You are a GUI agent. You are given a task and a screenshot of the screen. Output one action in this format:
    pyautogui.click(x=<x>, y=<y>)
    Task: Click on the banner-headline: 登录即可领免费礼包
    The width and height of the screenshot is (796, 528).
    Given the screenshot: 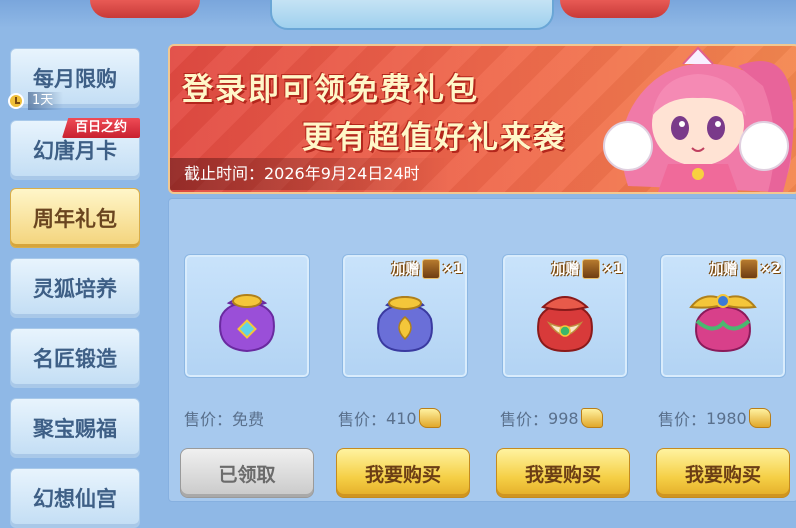 What is the action you would take?
    pyautogui.click(x=330, y=90)
    